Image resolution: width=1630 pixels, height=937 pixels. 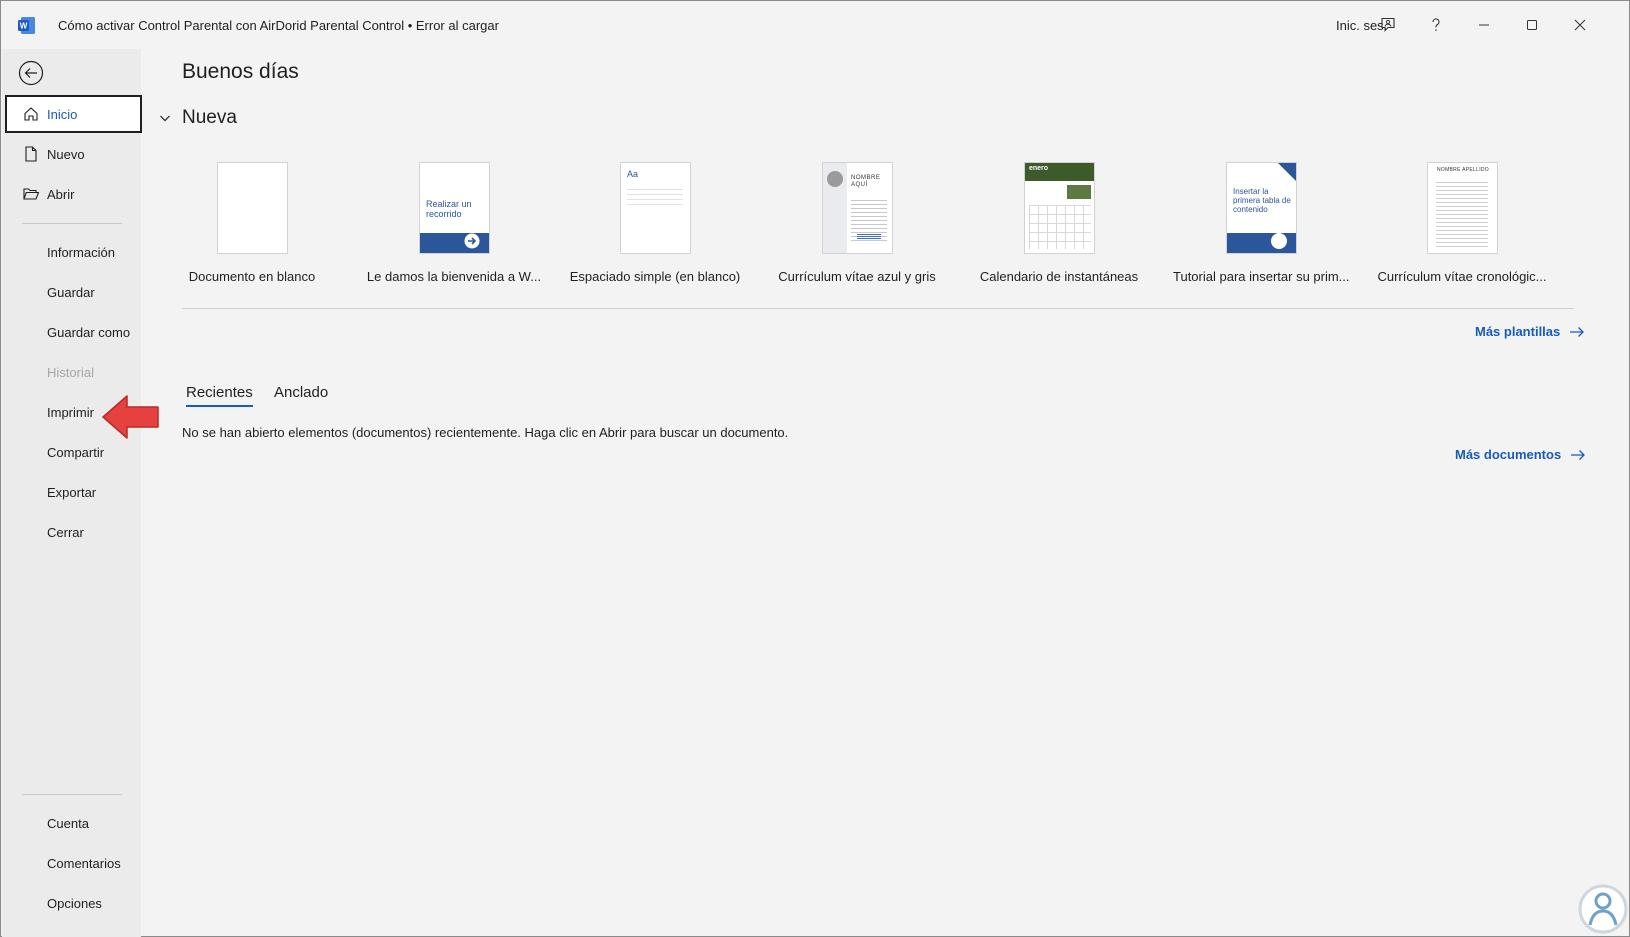 I want to click on sidebar-item-label: Opciones, so click(x=74, y=903).